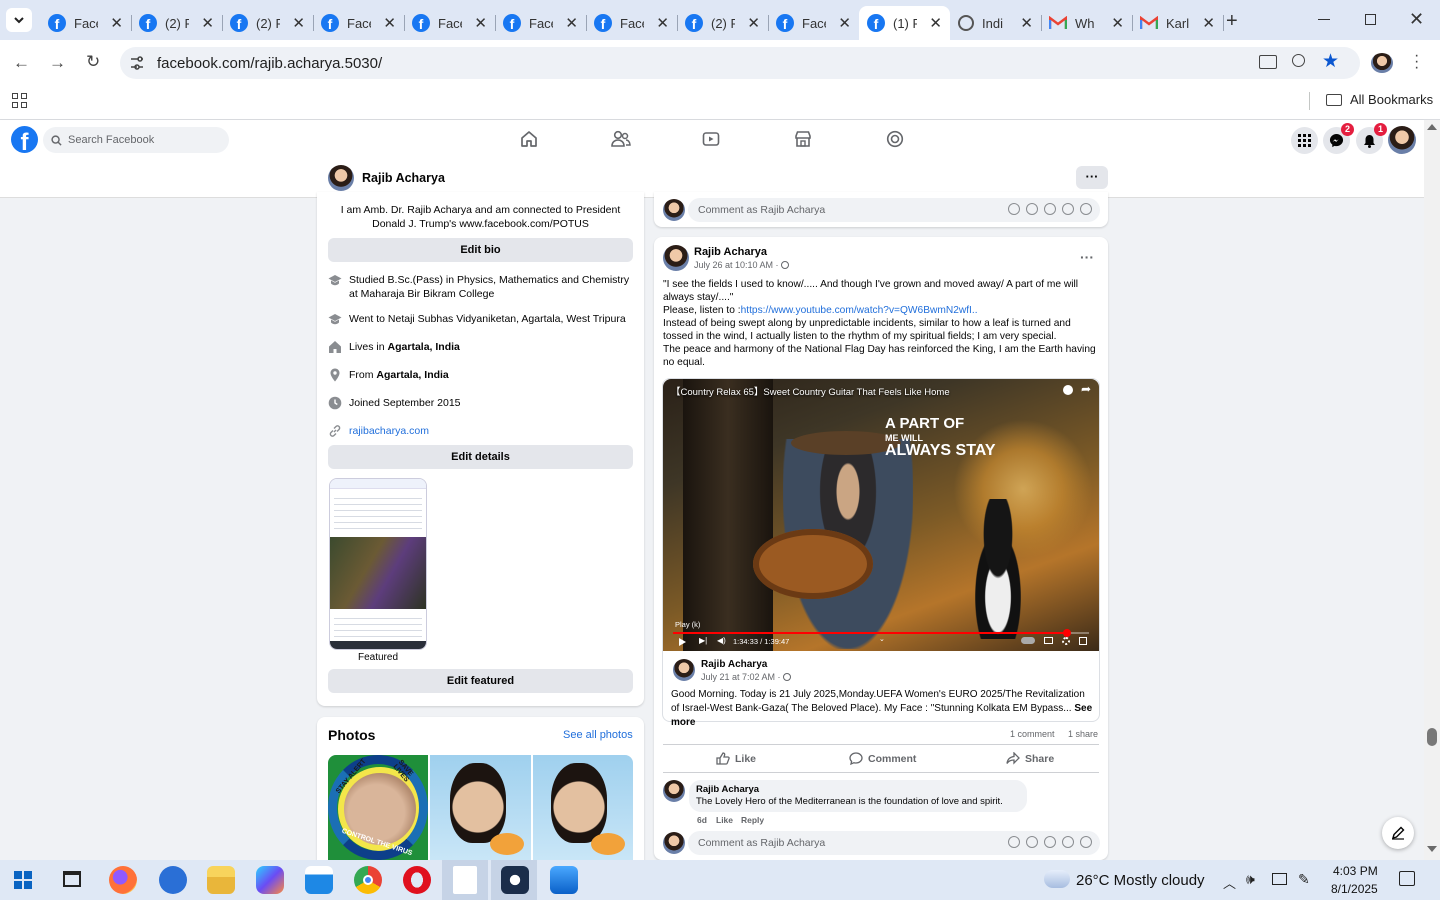 This screenshot has width=1440, height=900. I want to click on media-app-icon, so click(515, 880).